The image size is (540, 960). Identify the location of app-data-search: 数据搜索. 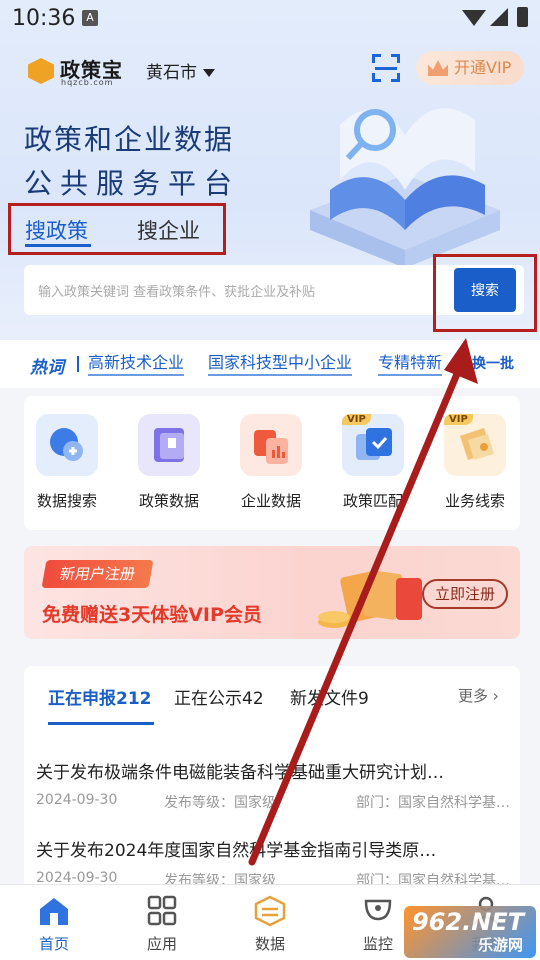
(69, 466).